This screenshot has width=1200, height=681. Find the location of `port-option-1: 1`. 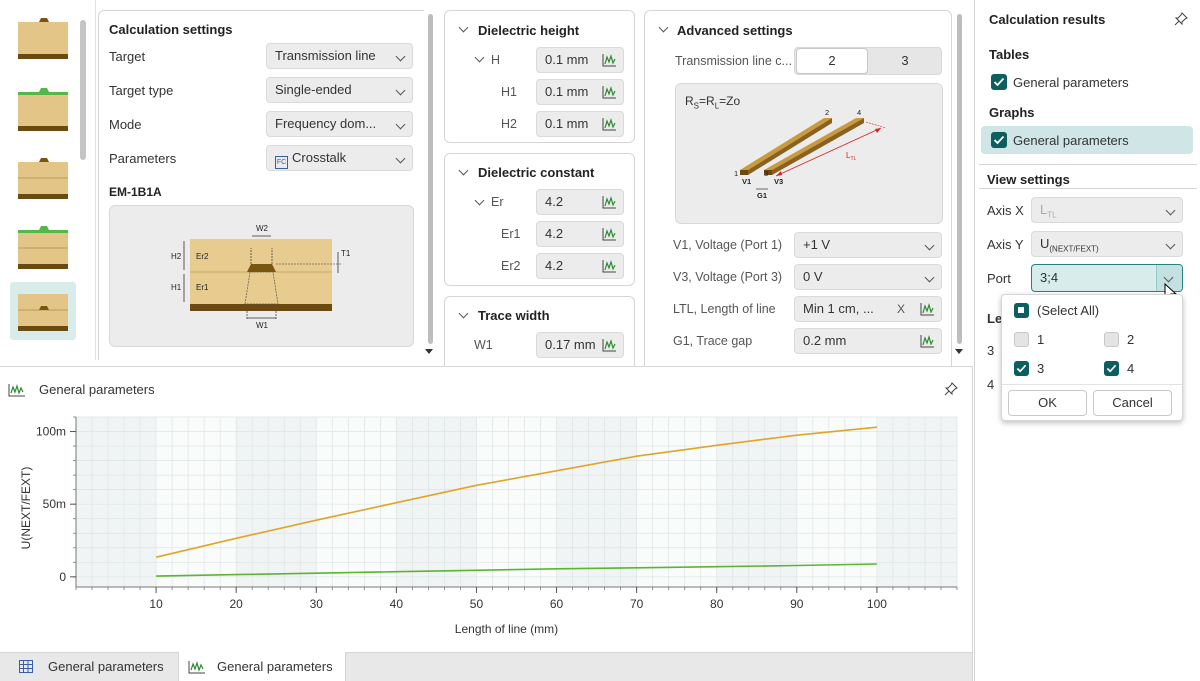

port-option-1: 1 is located at coordinates (1047, 341).